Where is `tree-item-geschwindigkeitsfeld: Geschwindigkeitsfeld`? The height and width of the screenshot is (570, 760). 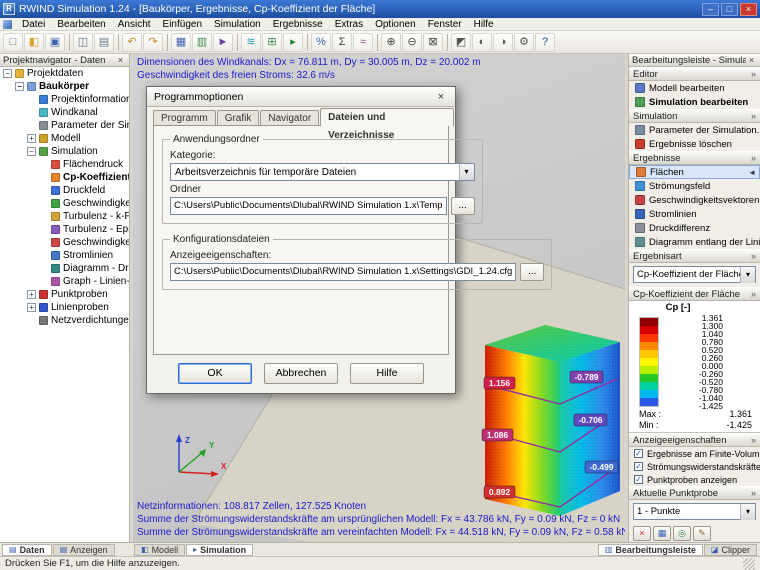
tree-item-geschwindigkeitsfeld: Geschwindigkeitsfeld is located at coordinates (64, 203).